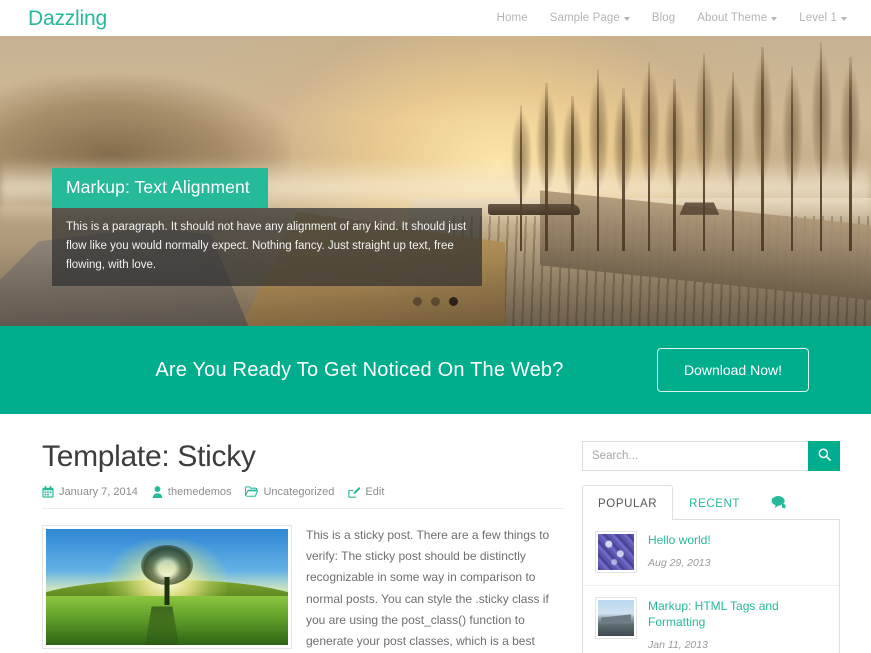  I want to click on tab-recent: RECENT, so click(714, 502).